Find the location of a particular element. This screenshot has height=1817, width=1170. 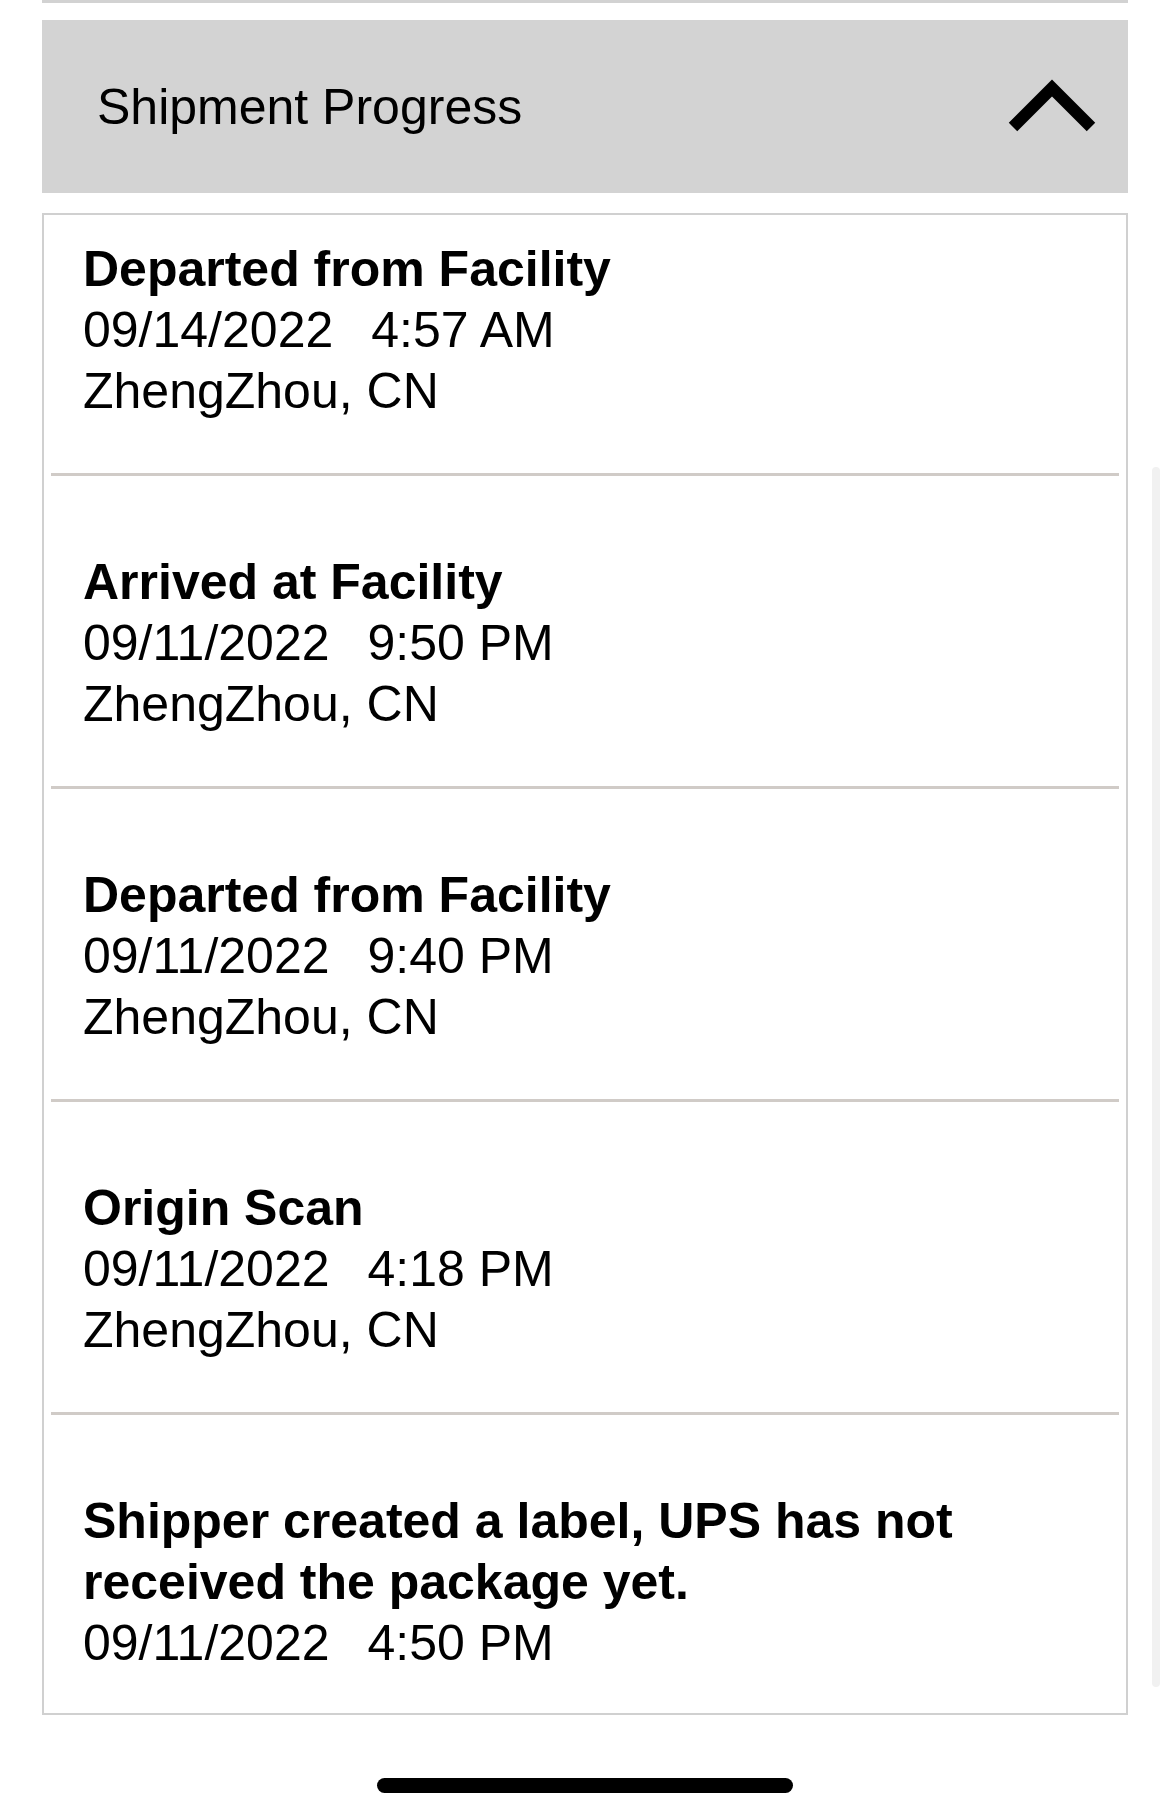

event-time: 4:57 AM is located at coordinates (463, 330).